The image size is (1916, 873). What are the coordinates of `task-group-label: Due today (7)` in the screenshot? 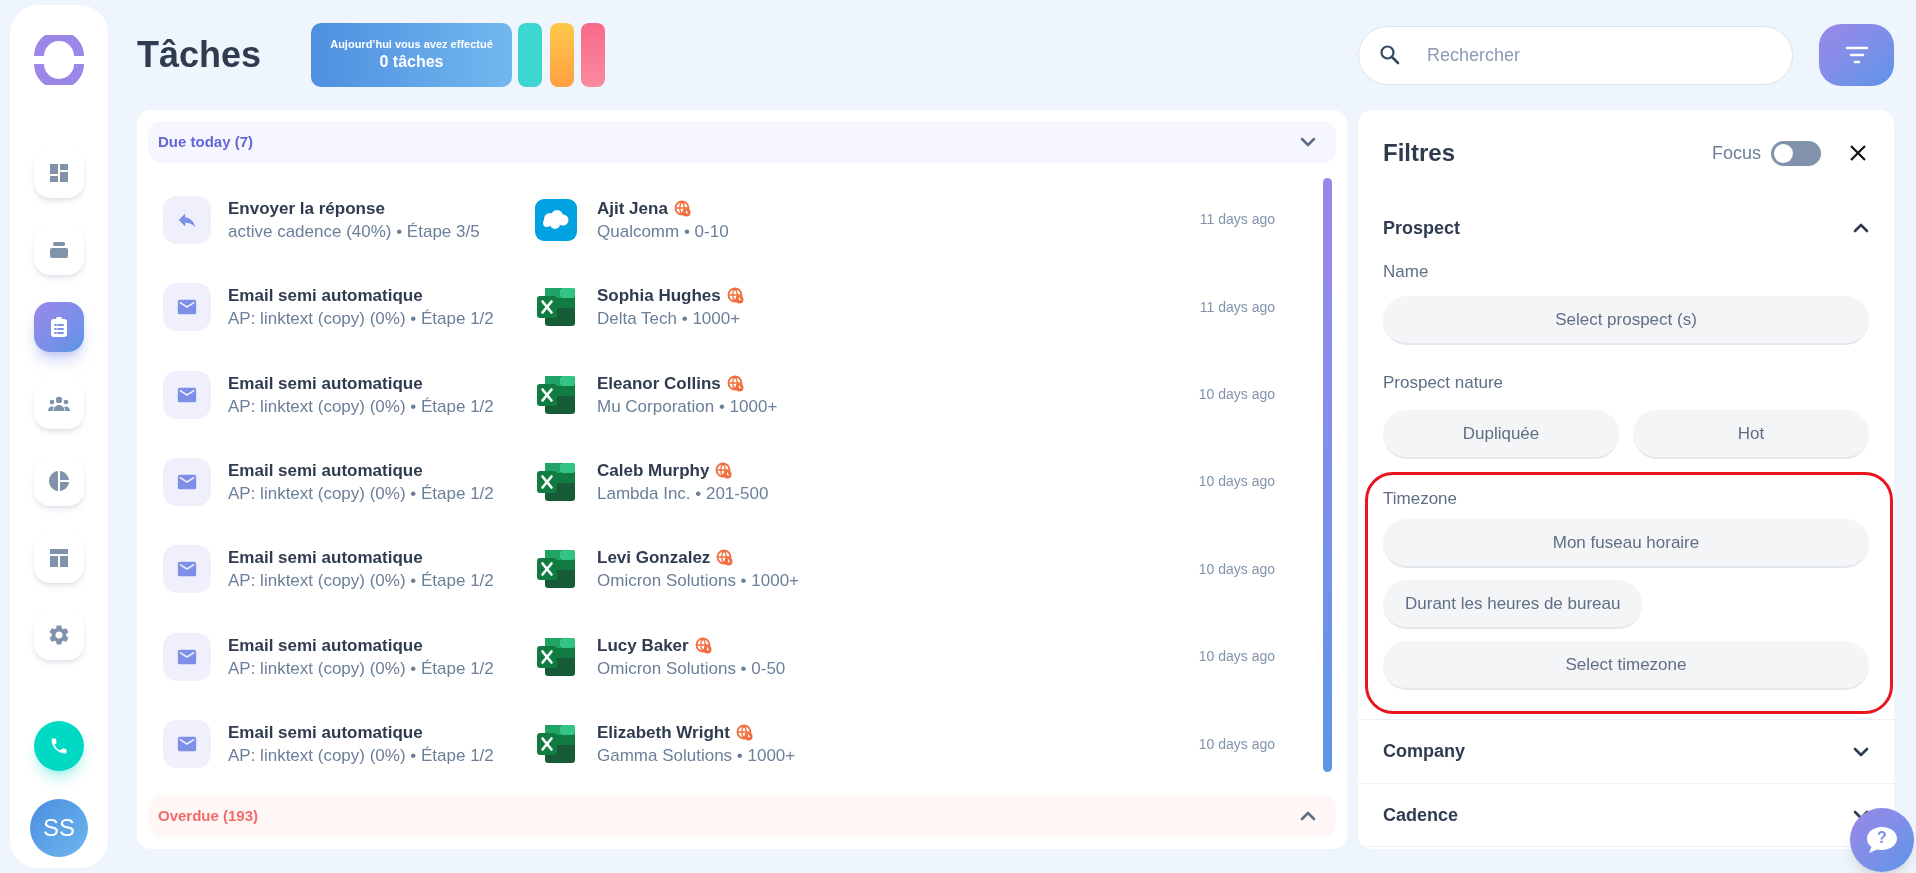 It's located at (205, 141).